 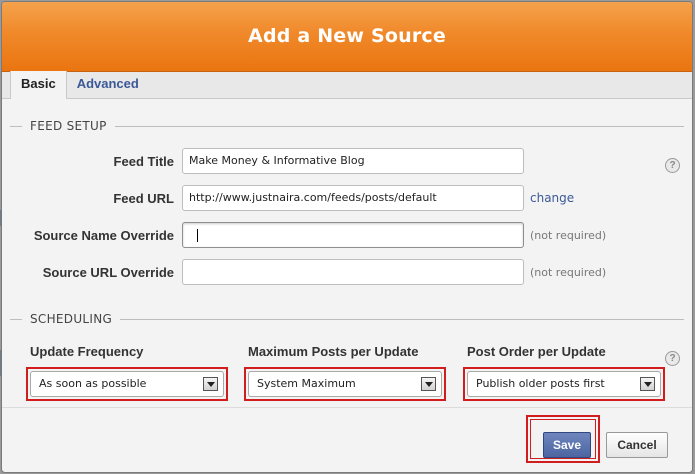 What do you see at coordinates (347, 319) in the screenshot?
I see `scheduling-section-header: SCHEDULING` at bounding box center [347, 319].